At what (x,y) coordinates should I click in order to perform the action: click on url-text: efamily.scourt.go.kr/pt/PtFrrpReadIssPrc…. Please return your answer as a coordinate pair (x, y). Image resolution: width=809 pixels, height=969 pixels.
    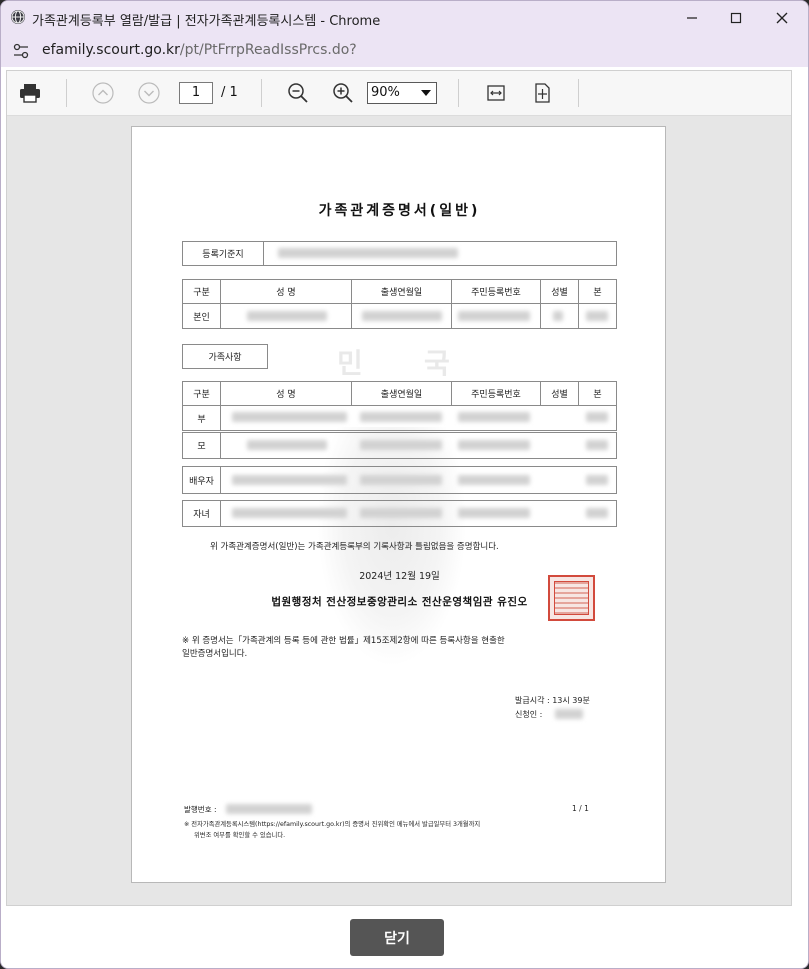
    Looking at the image, I should click on (199, 50).